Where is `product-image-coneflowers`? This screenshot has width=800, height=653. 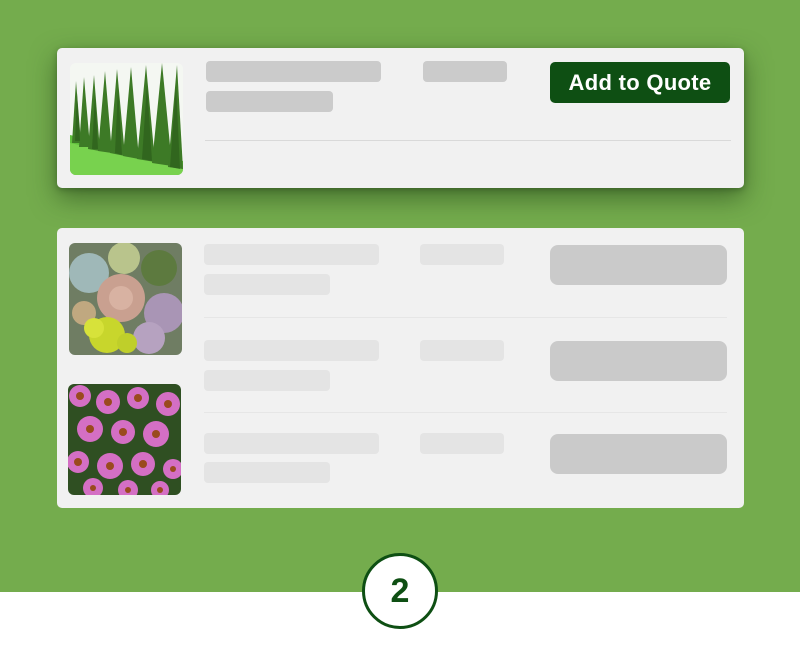 product-image-coneflowers is located at coordinates (124, 439).